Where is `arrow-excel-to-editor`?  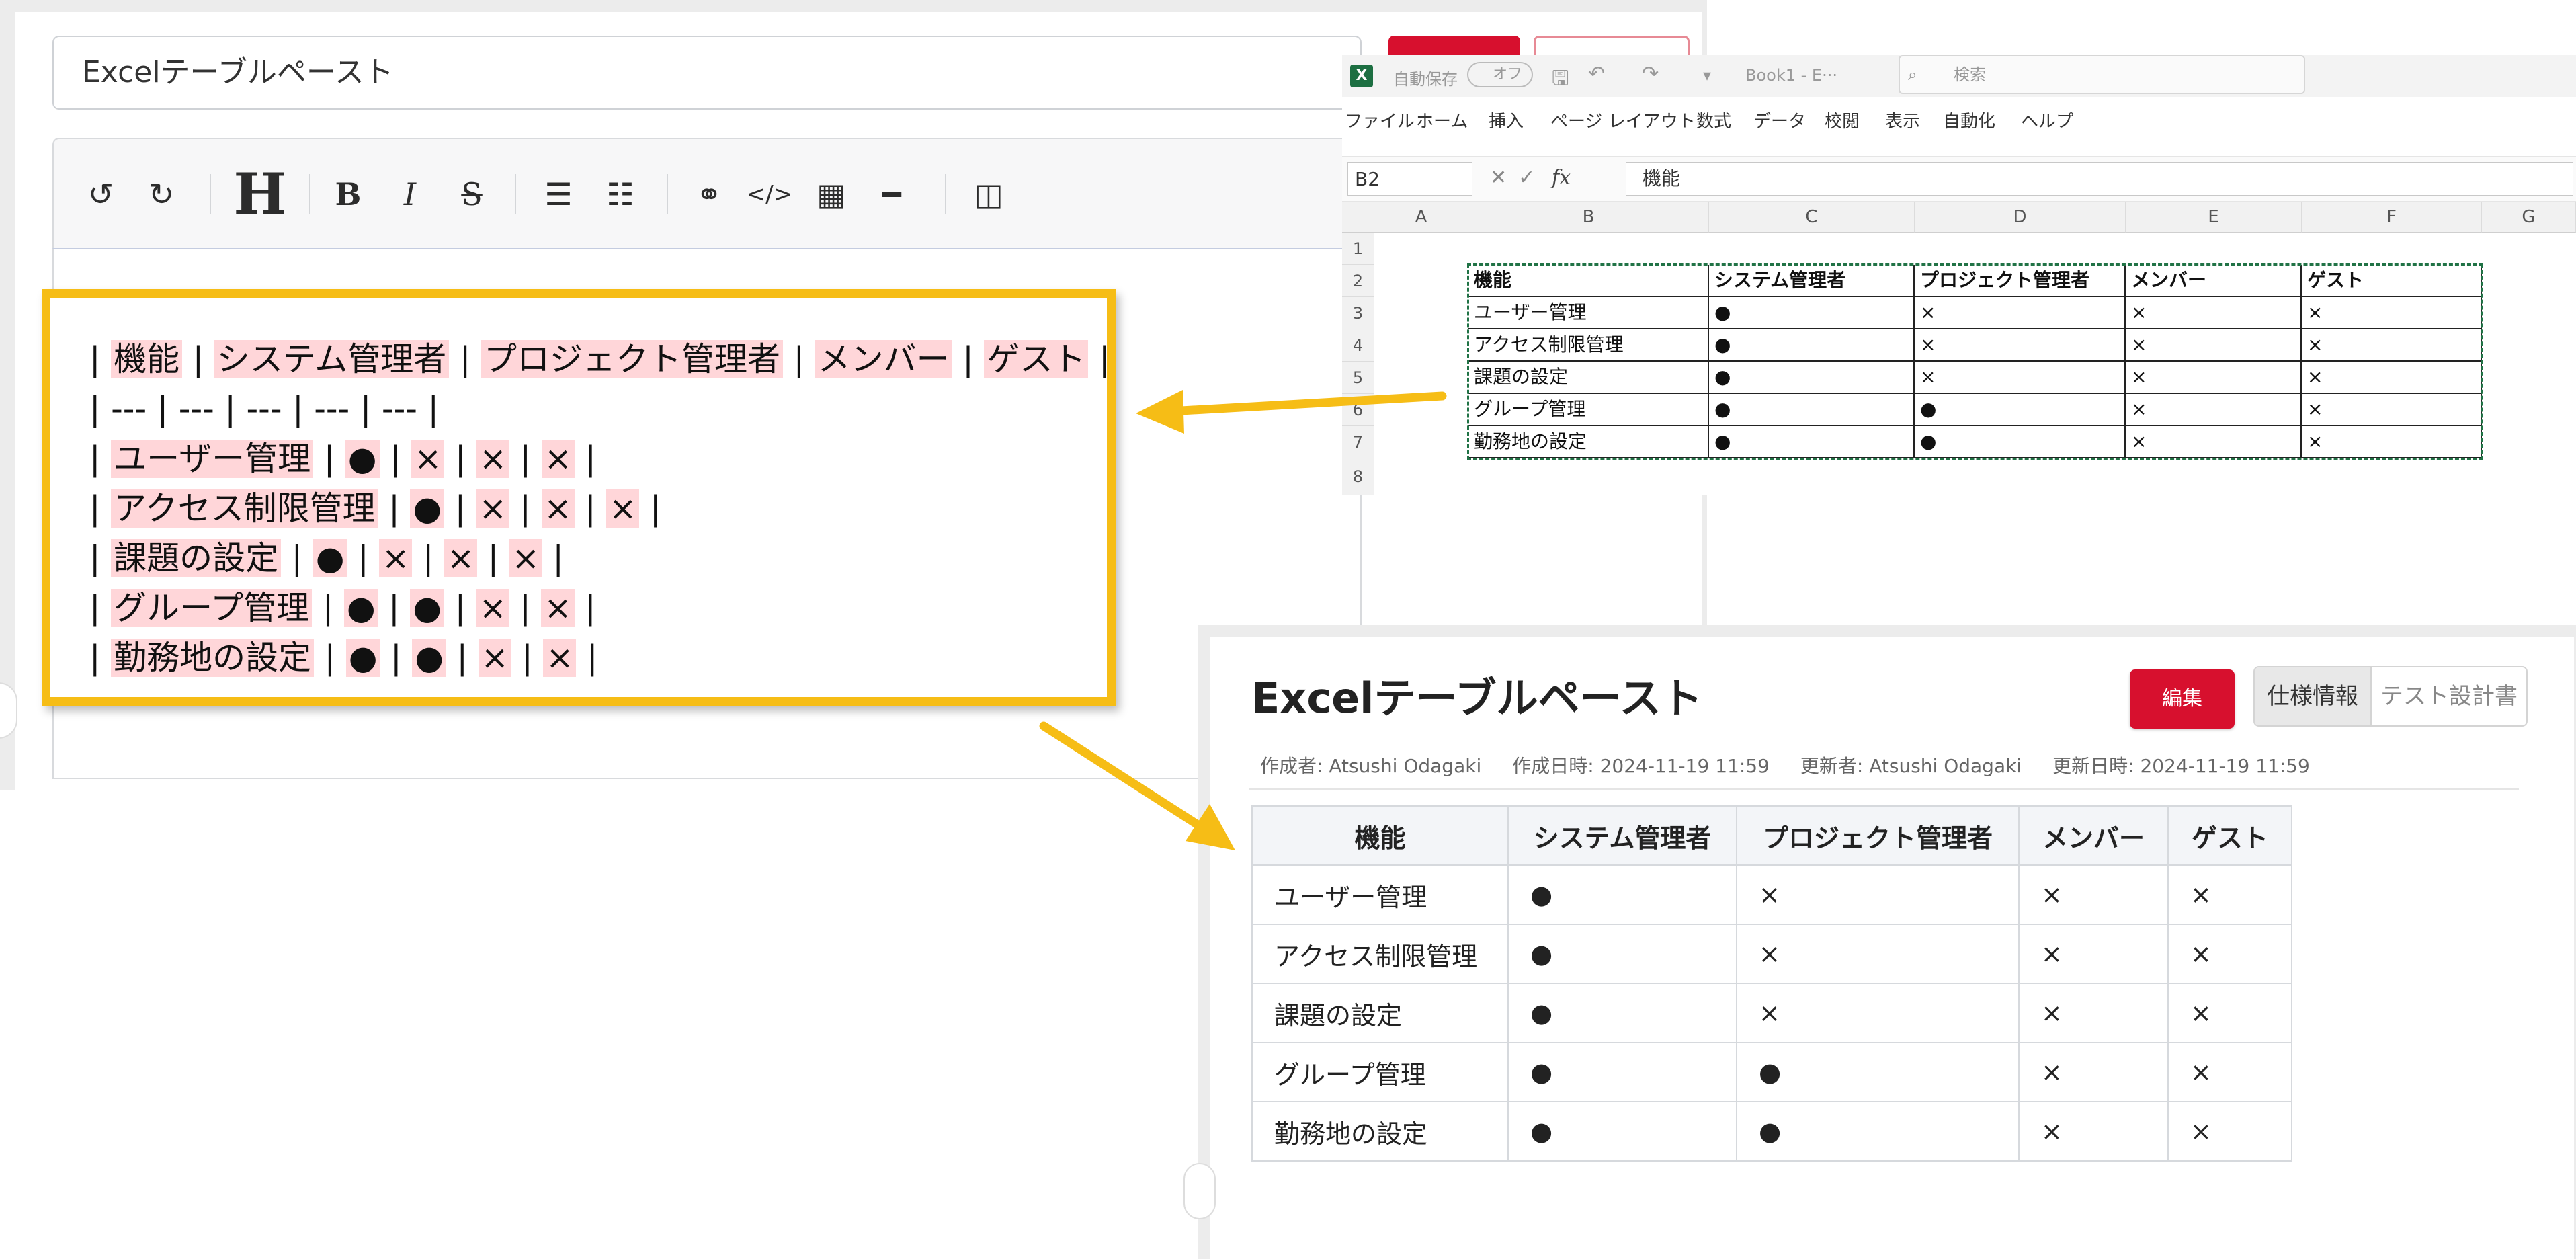
arrow-excel-to-editor is located at coordinates (1291, 412).